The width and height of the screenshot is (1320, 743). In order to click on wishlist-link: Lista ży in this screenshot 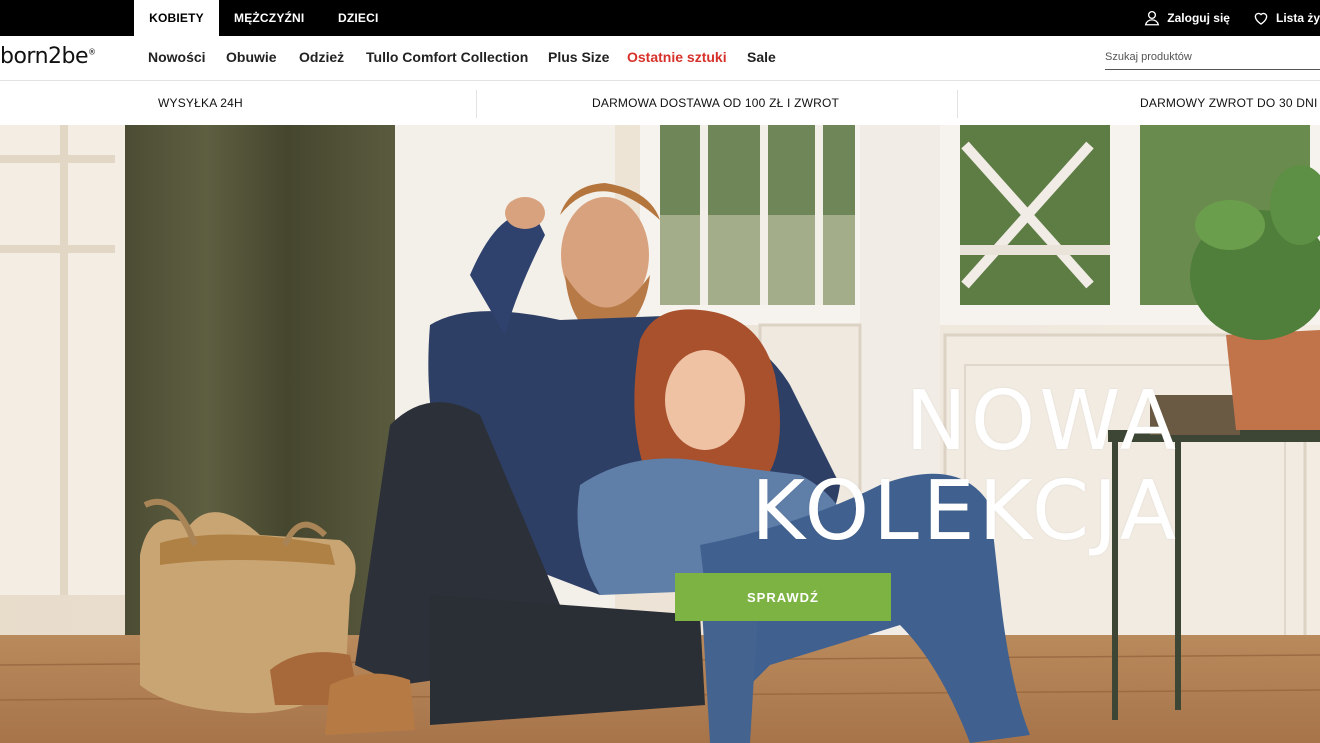, I will do `click(1286, 18)`.